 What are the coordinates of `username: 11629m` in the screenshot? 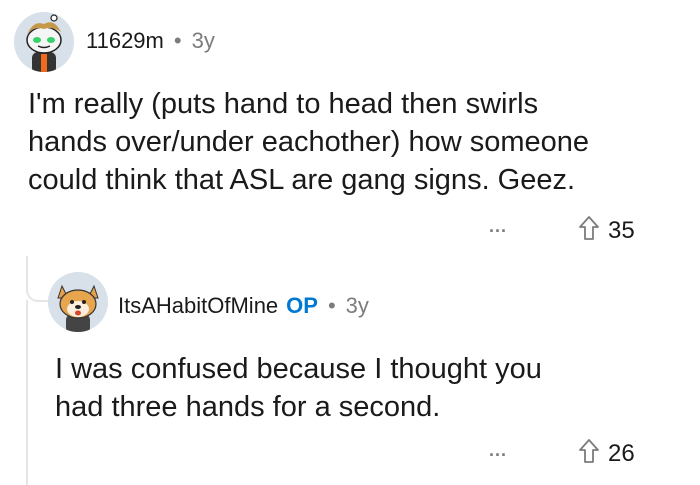 It's located at (125, 41).